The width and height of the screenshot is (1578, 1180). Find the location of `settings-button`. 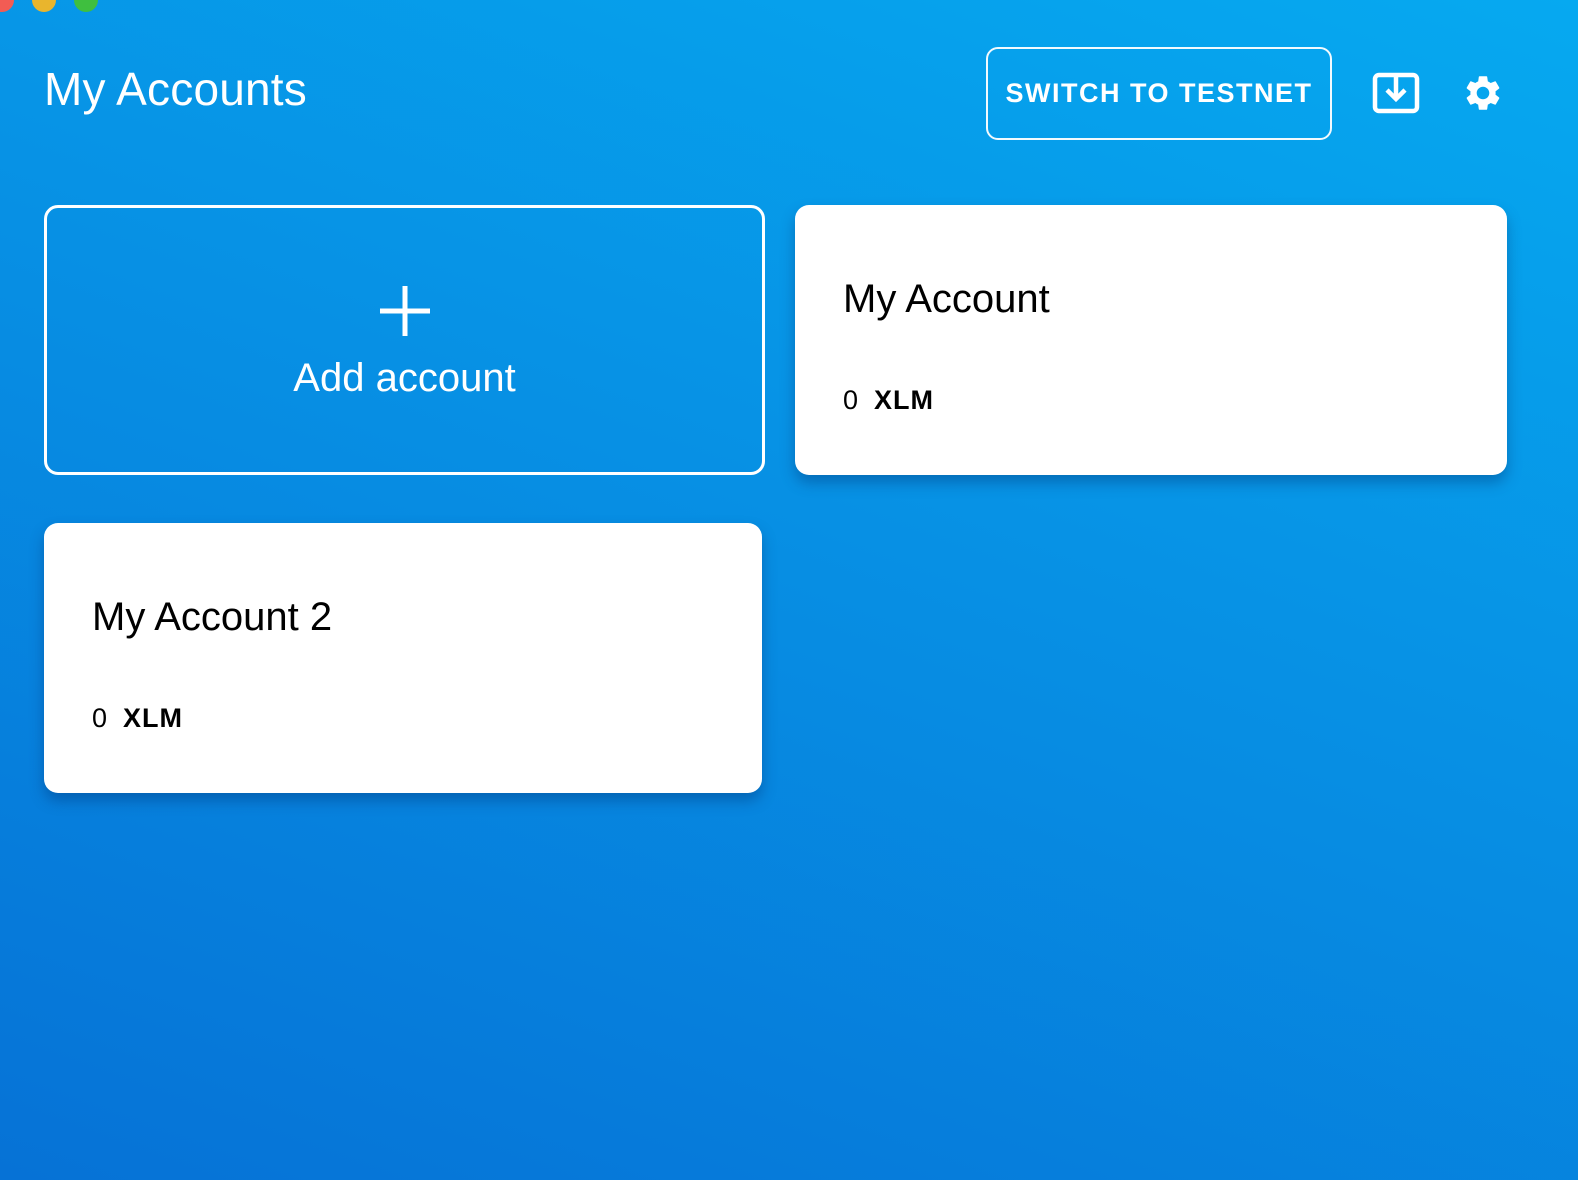

settings-button is located at coordinates (1483, 93).